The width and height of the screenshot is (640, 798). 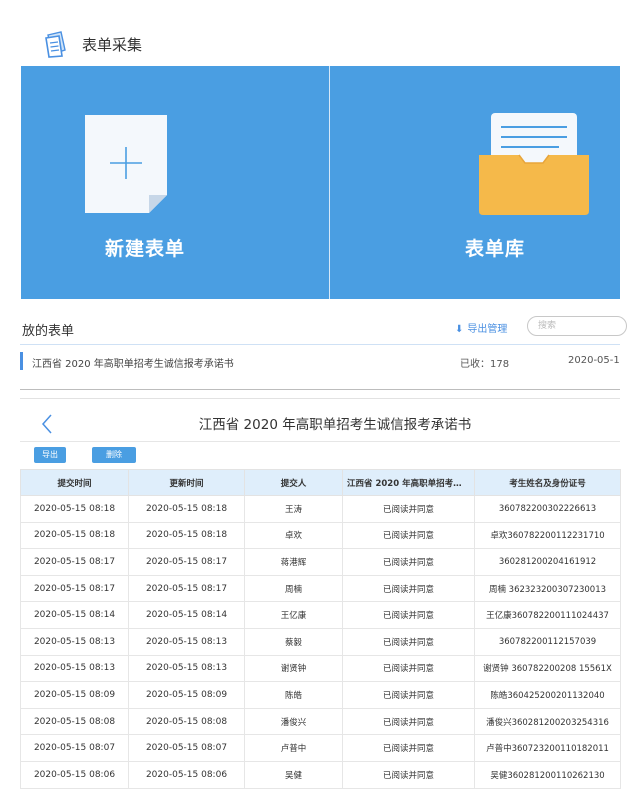 What do you see at coordinates (112, 45) in the screenshot?
I see `app-title: 表单采集` at bounding box center [112, 45].